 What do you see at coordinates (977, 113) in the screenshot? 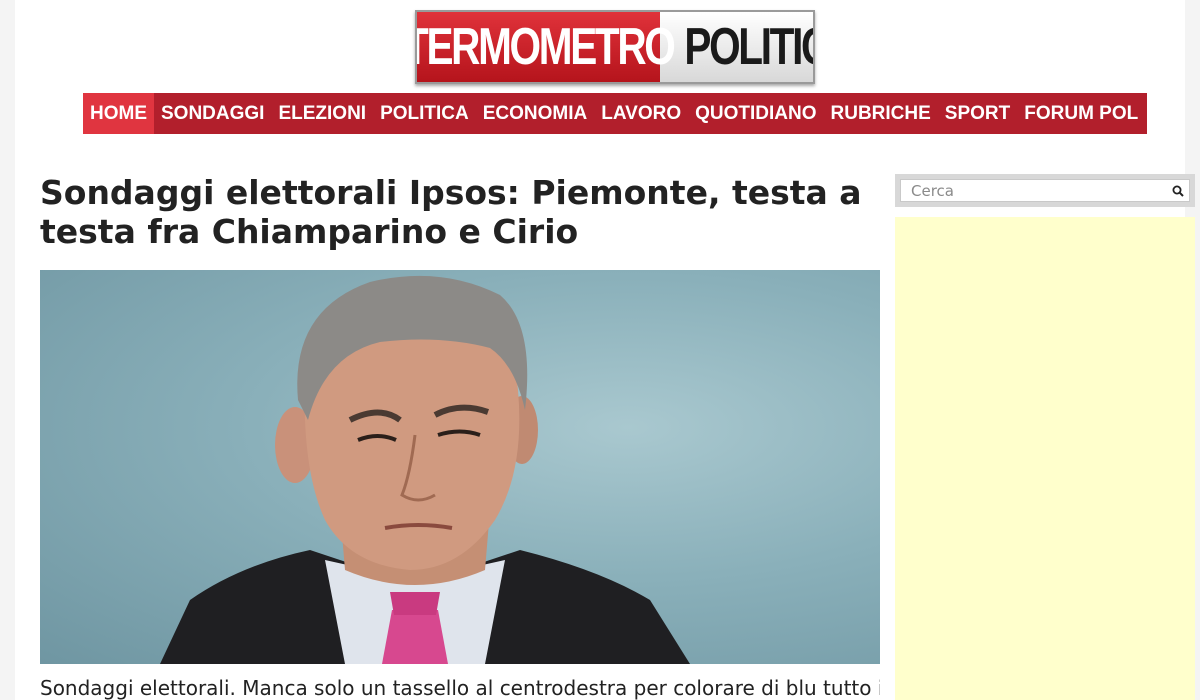
I see `nav-item-sport: SPORT` at bounding box center [977, 113].